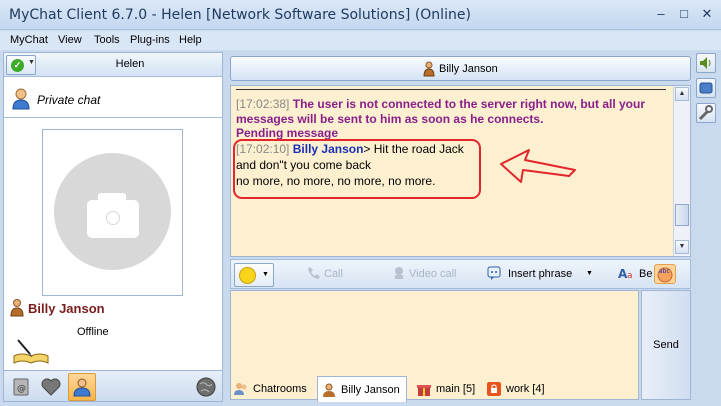 The image size is (721, 406). I want to click on tab-work: work [4], so click(518, 389).